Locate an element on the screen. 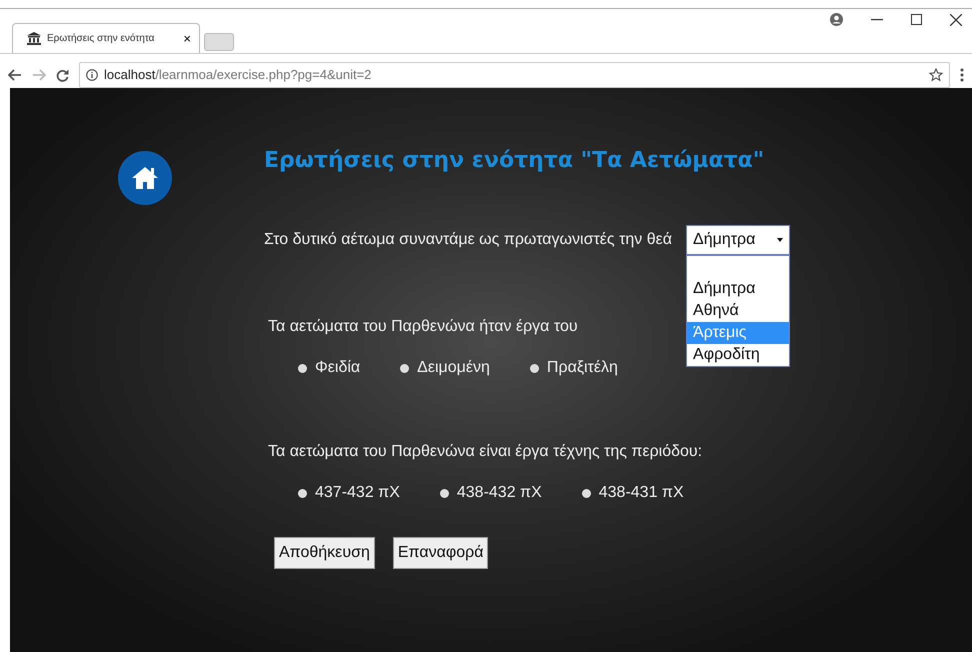 This screenshot has width=972, height=652. minimize-icon is located at coordinates (877, 19).